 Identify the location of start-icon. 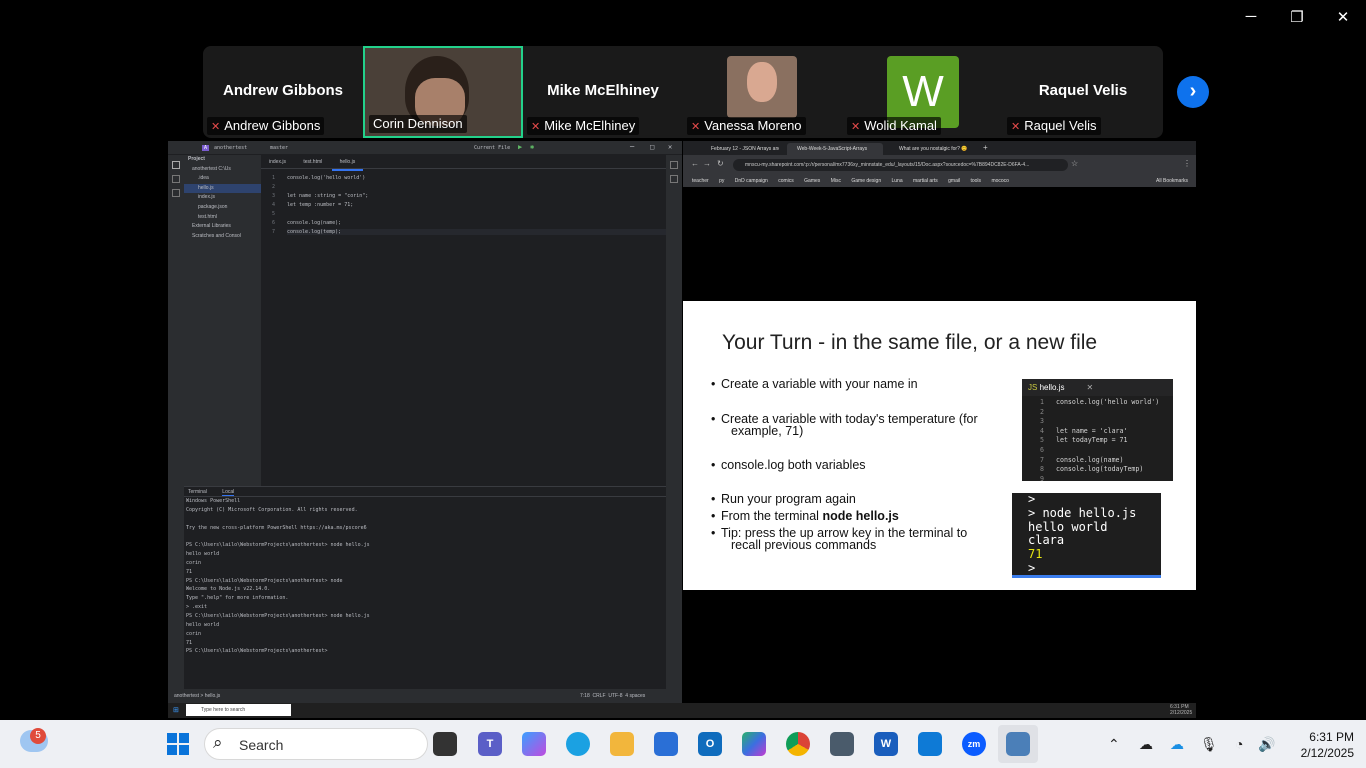
(178, 744).